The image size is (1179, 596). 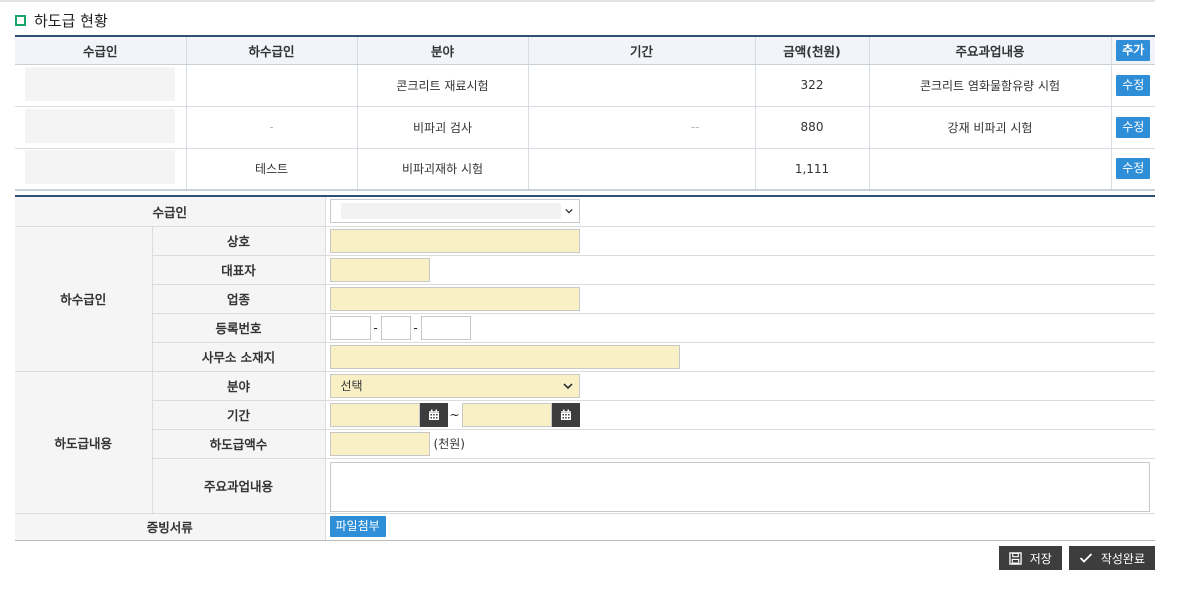 What do you see at coordinates (84, 299) in the screenshot?
I see `subcontractor-group-label: 하수급인` at bounding box center [84, 299].